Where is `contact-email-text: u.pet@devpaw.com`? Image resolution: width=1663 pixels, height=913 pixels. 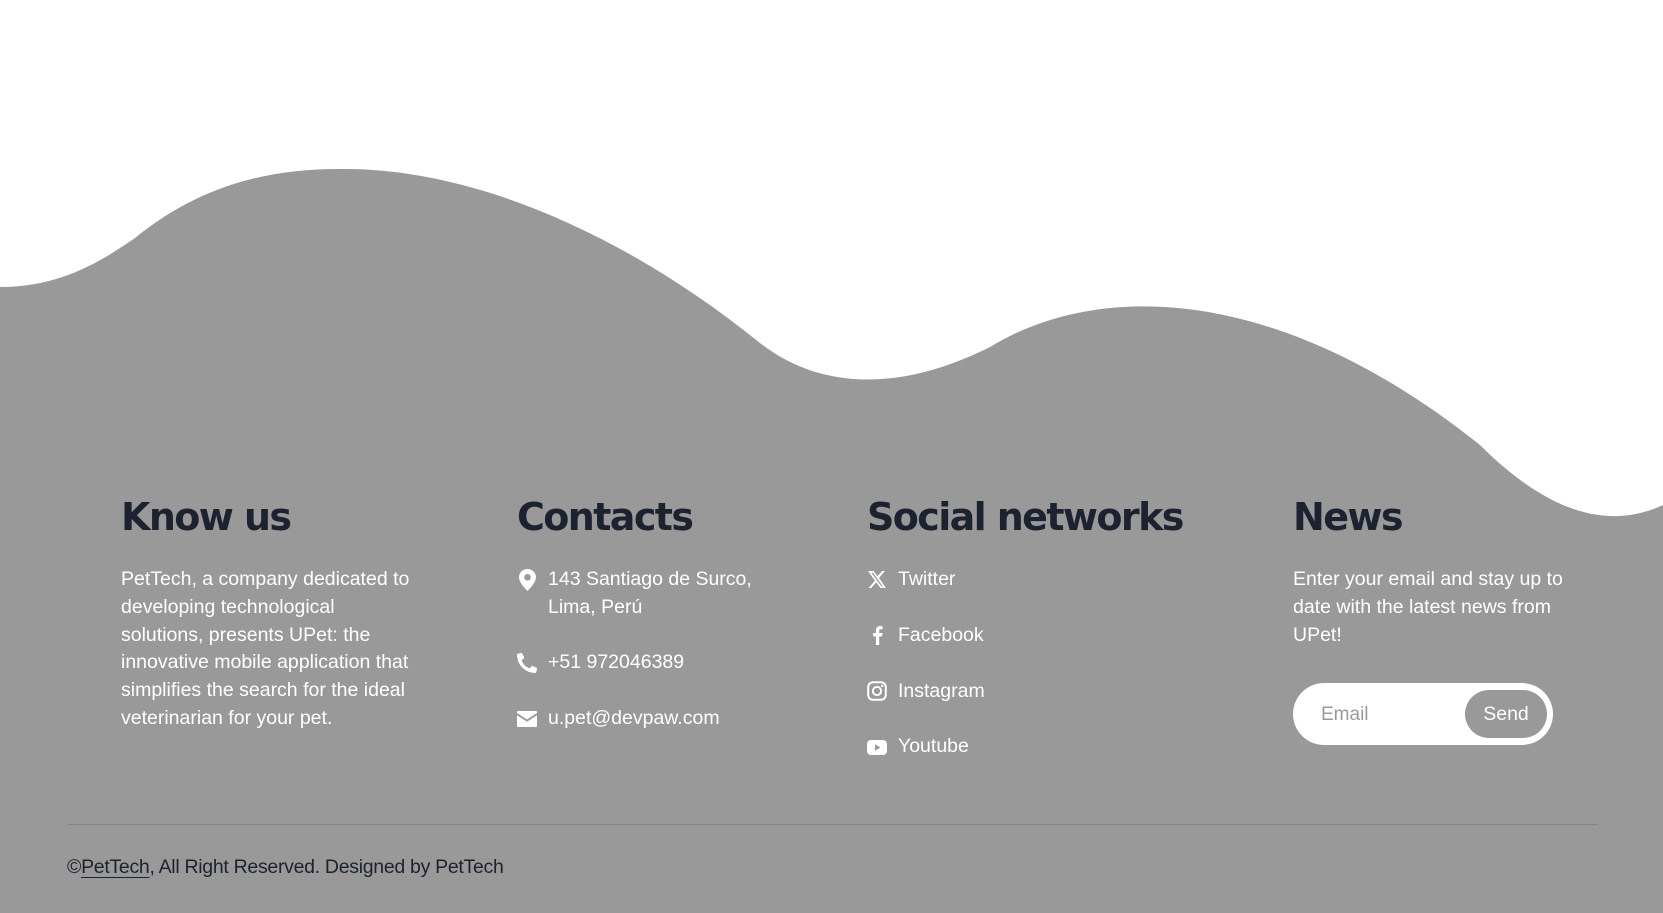 contact-email-text: u.pet@devpaw.com is located at coordinates (634, 719).